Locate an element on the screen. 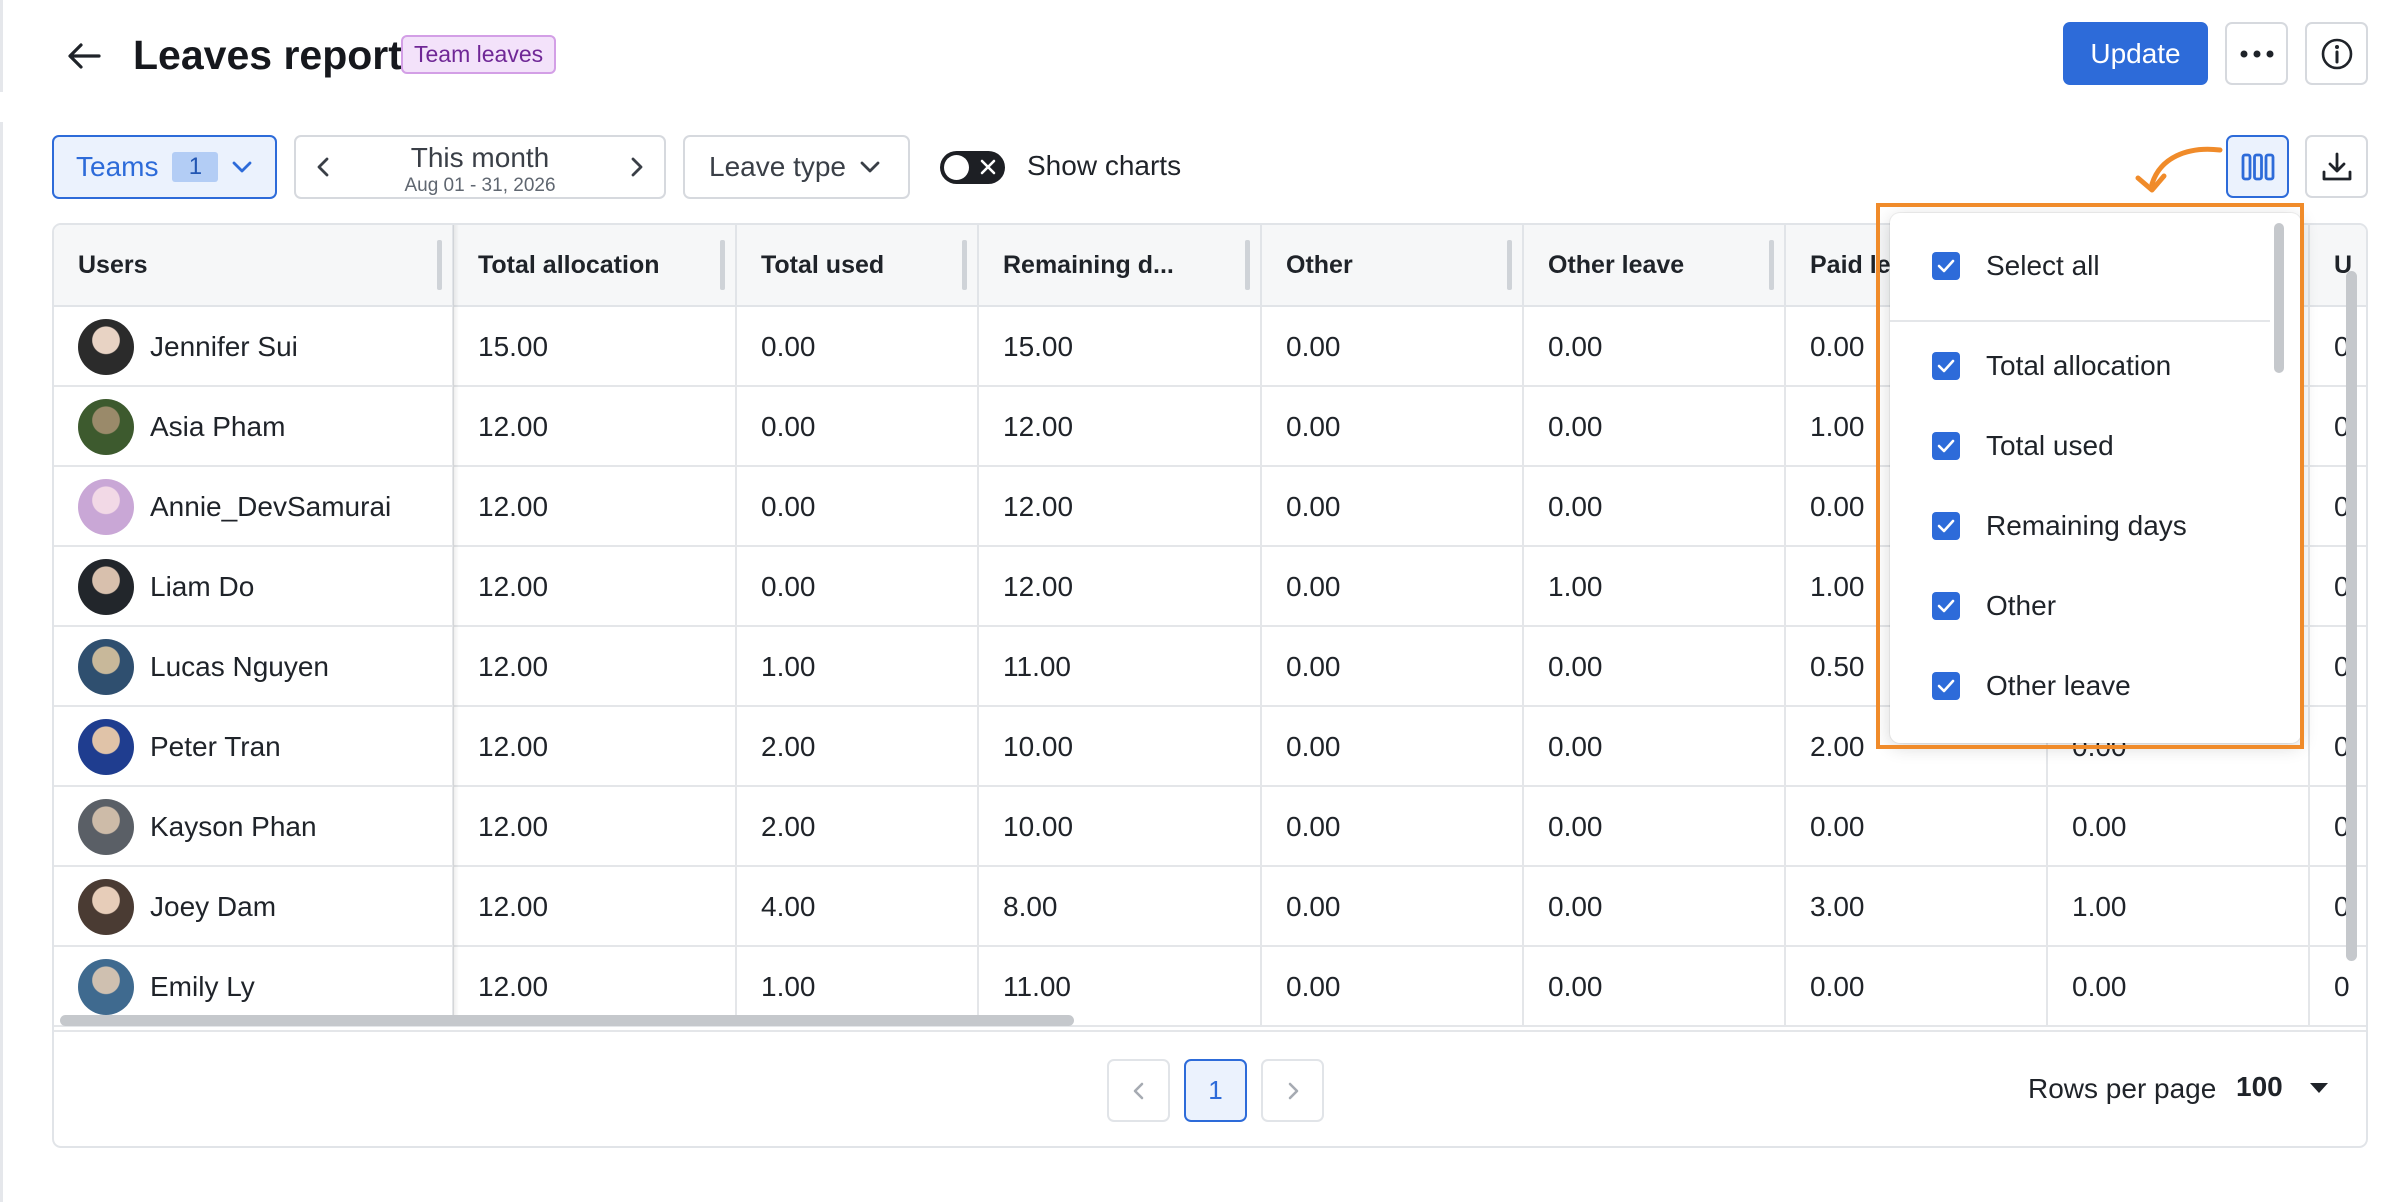  left-border is located at coordinates (1, 601).